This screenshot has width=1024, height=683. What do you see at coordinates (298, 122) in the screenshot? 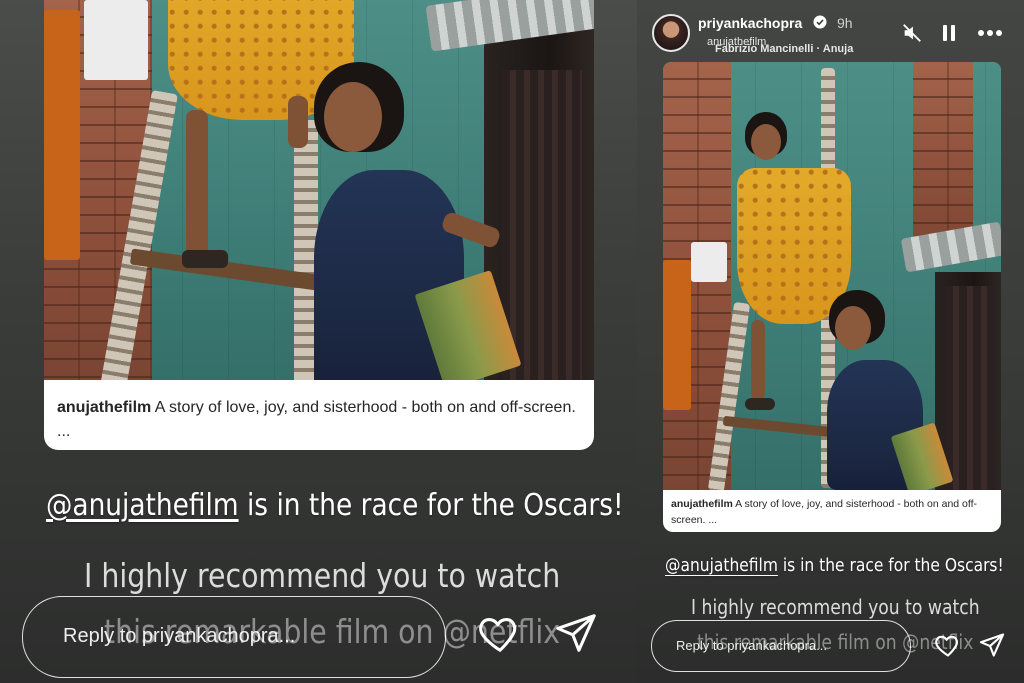
I see `photo-arm` at bounding box center [298, 122].